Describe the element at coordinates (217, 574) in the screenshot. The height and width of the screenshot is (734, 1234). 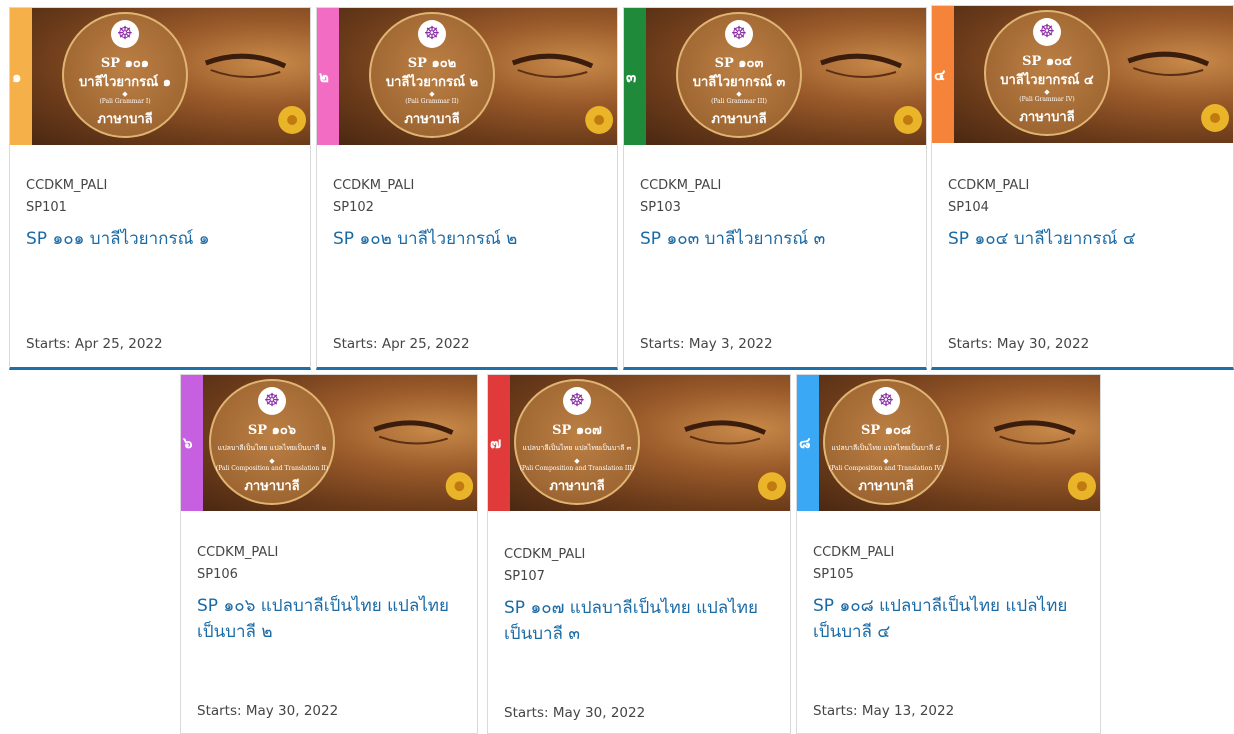
I see `course-code: SP106` at that location.